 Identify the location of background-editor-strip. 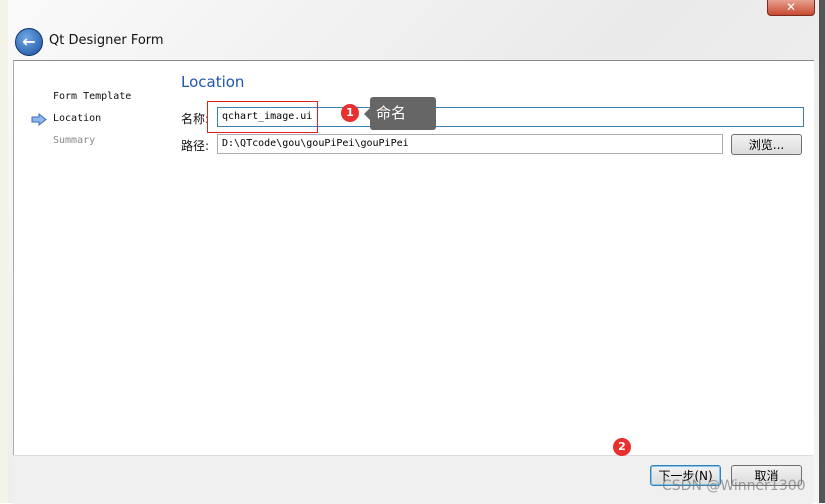
(4, 251).